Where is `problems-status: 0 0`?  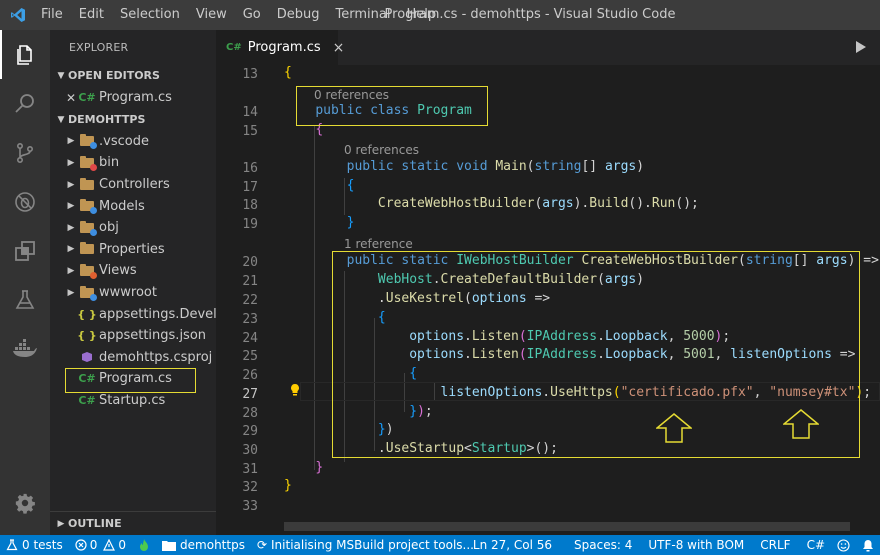
problems-status: 0 0 is located at coordinates (100, 545).